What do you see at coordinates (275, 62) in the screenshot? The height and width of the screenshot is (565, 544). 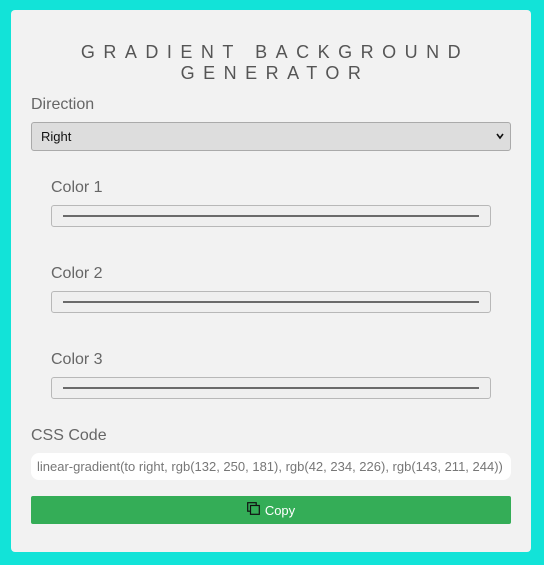 I see `page-title: GRADIENT BACKGROUND GENERATOR` at bounding box center [275, 62].